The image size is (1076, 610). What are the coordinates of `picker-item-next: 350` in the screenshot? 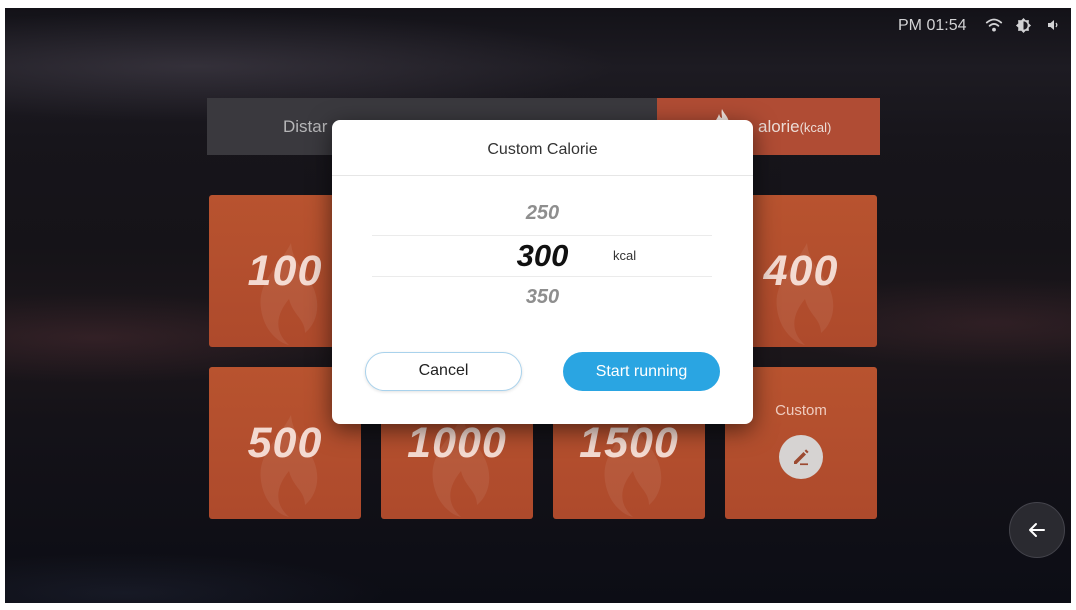 It's located at (542, 297).